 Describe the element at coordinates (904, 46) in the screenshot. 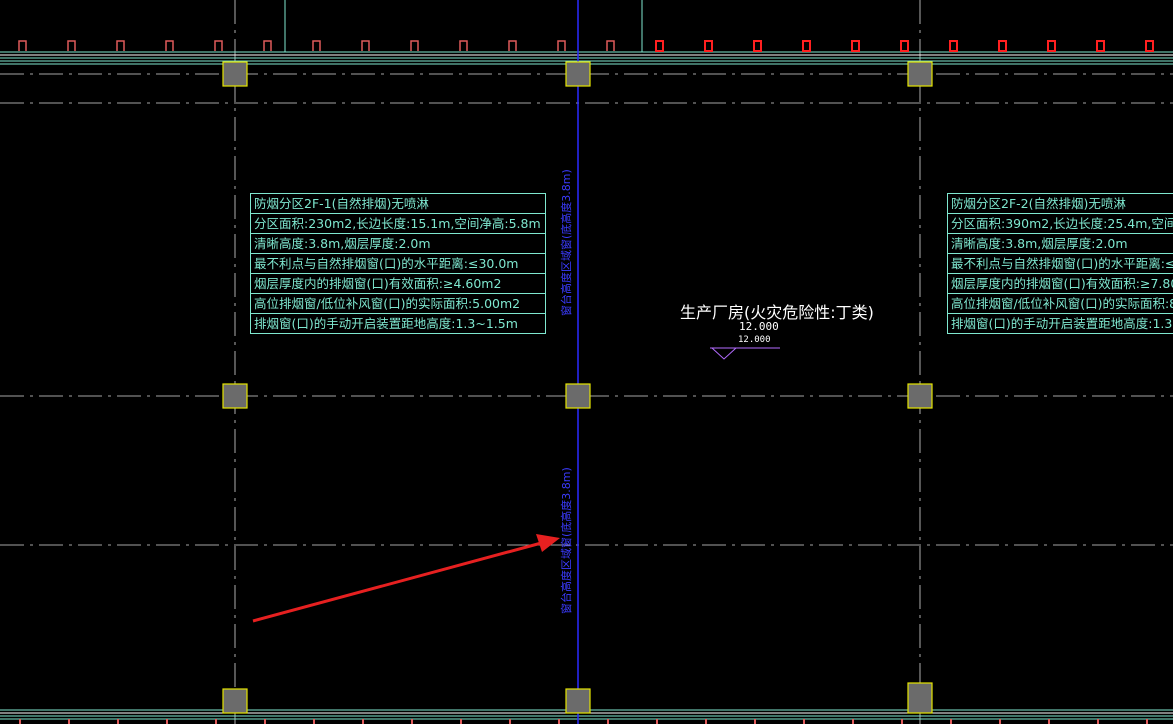

I see `top-window-markers-right` at that location.